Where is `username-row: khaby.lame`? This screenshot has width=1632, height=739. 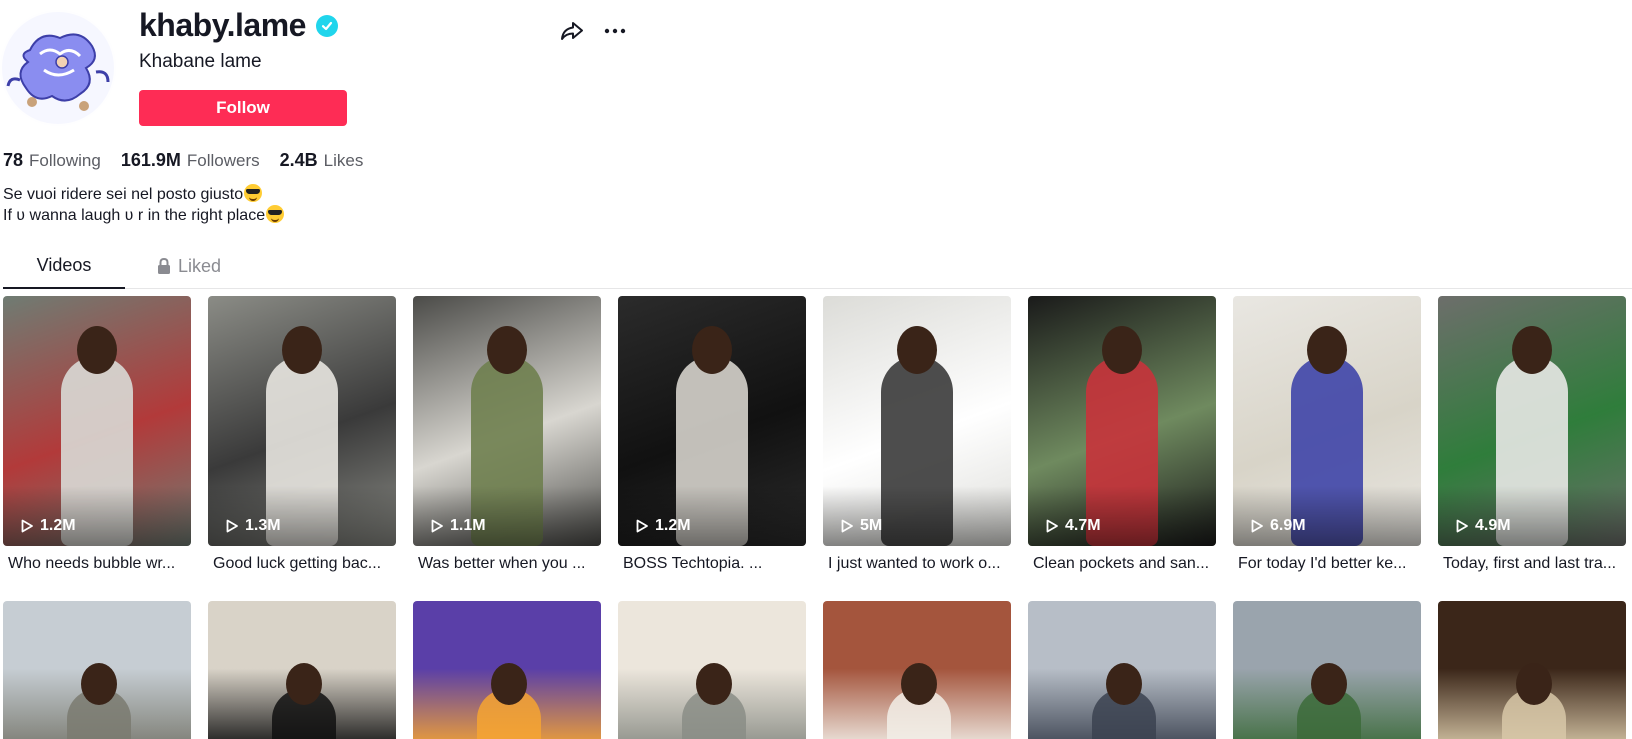
username-row: khaby.lame is located at coordinates (238, 25).